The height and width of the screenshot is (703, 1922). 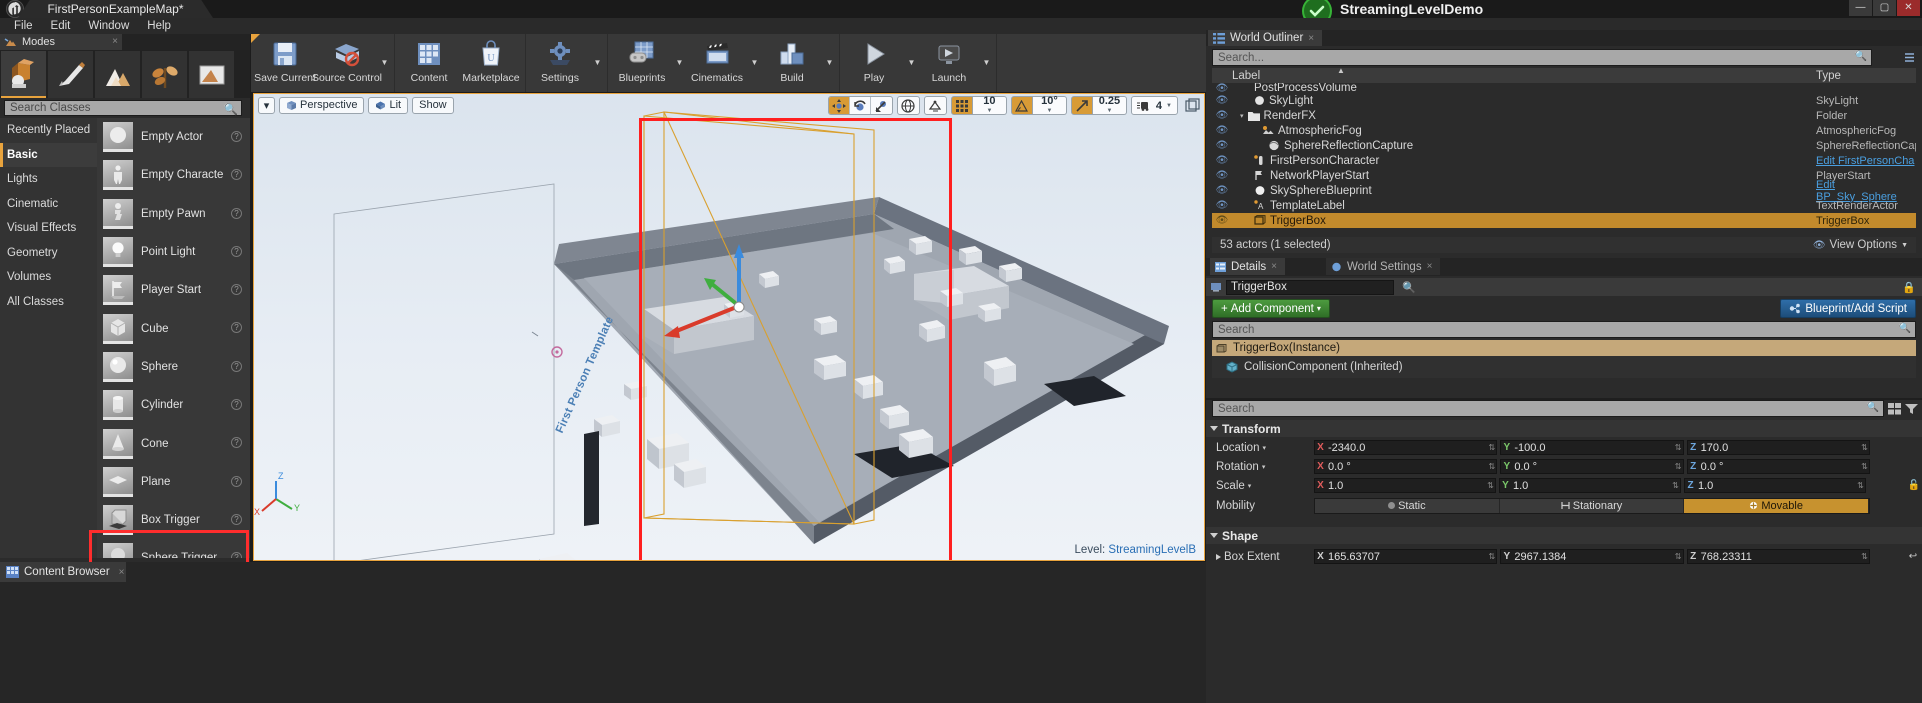 What do you see at coordinates (829, 62) in the screenshot?
I see `build-dropdown-icon: ▼` at bounding box center [829, 62].